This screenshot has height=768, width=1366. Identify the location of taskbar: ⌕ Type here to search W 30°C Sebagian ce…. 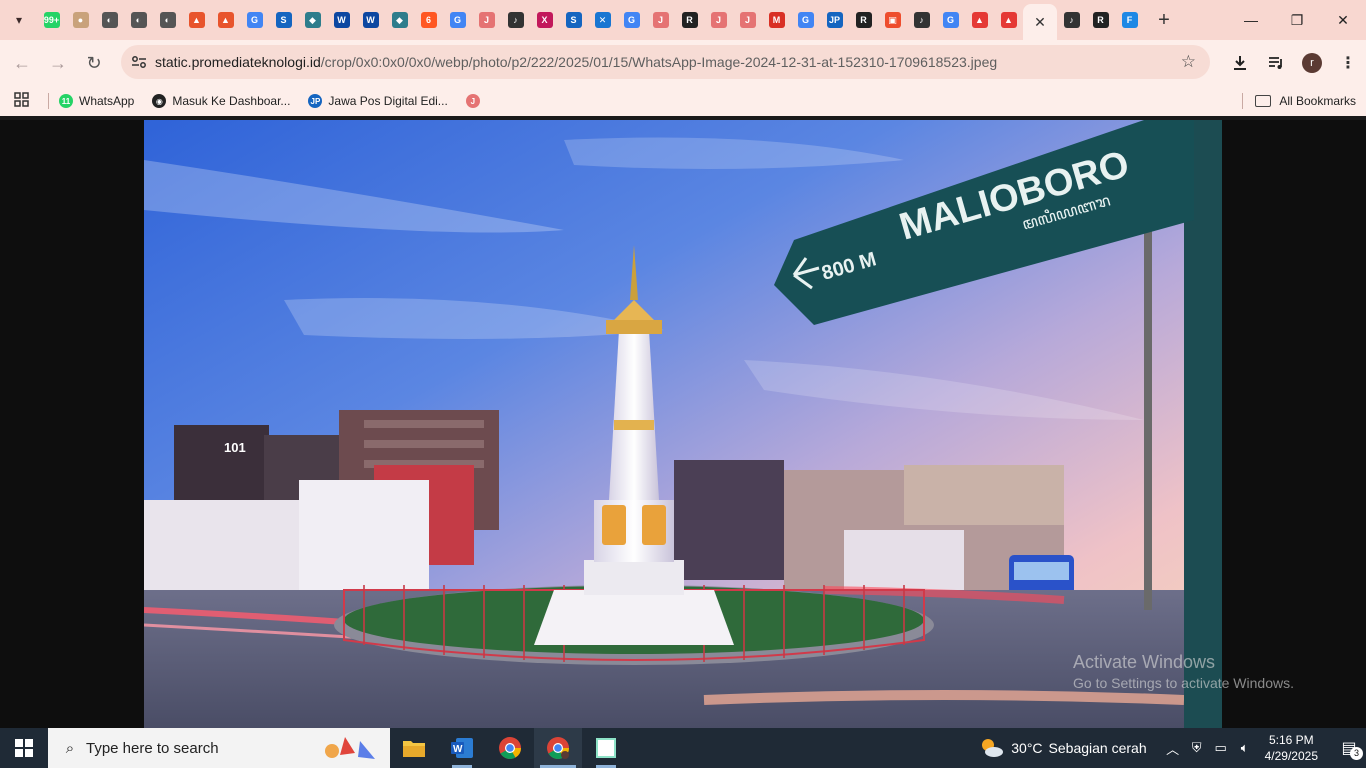
(683, 748).